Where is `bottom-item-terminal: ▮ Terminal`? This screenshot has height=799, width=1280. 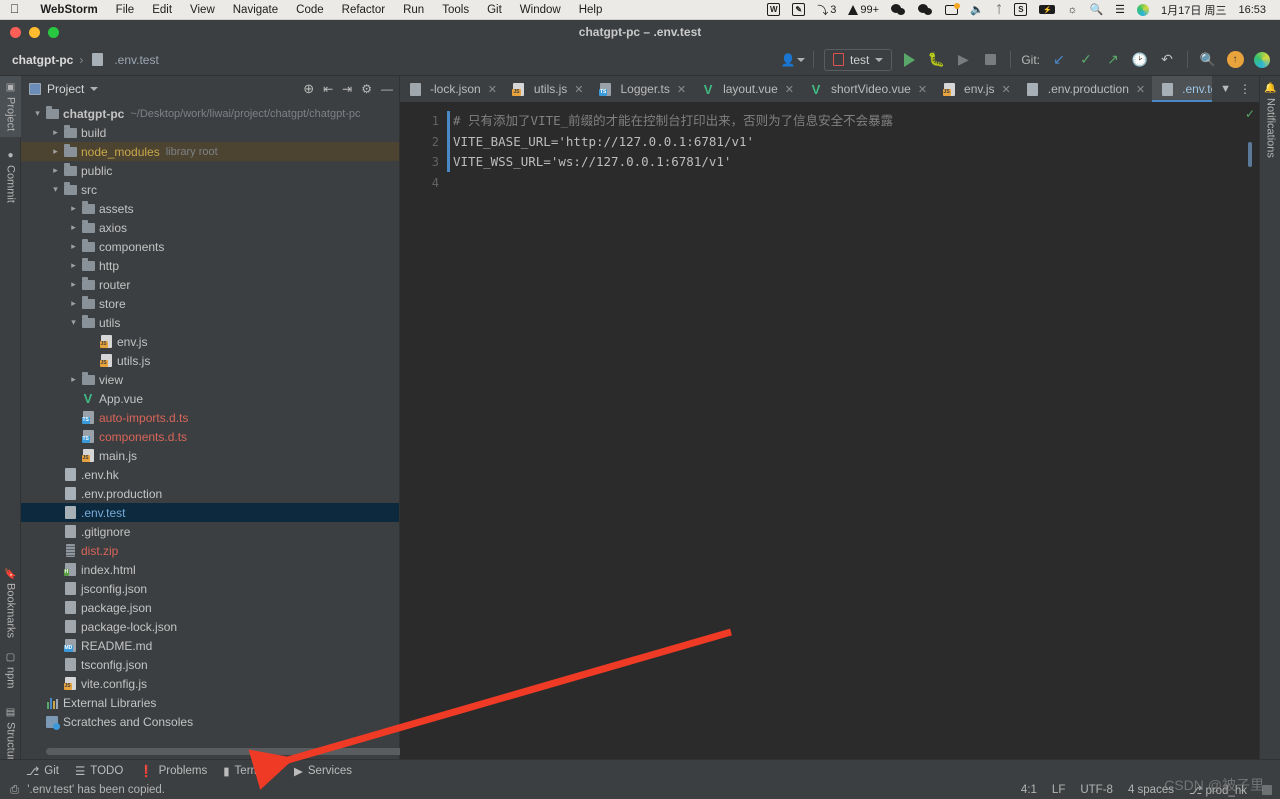
bottom-item-terminal: ▮ Terminal is located at coordinates (250, 771).